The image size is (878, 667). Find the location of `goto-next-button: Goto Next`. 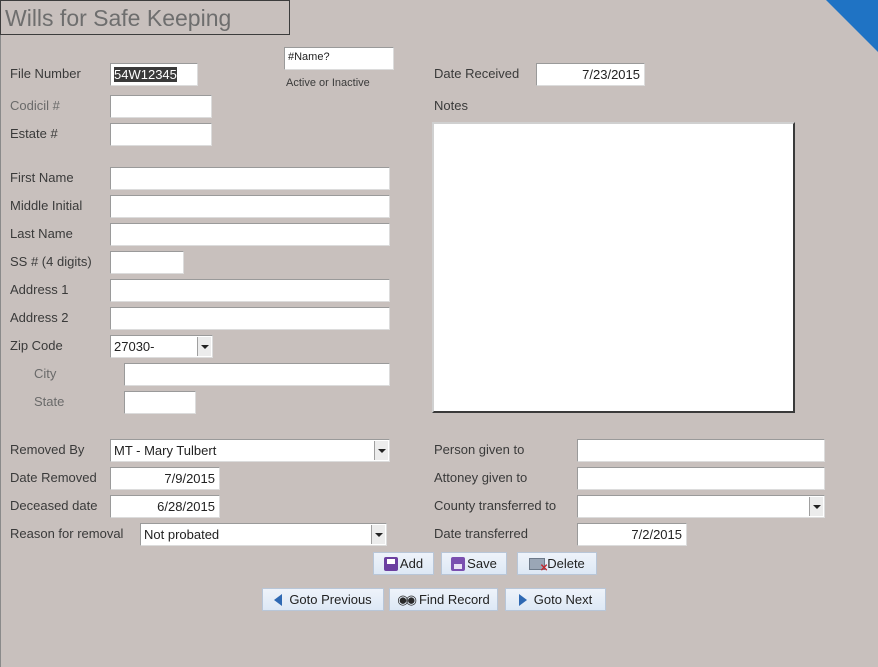

goto-next-button: Goto Next is located at coordinates (555, 599).